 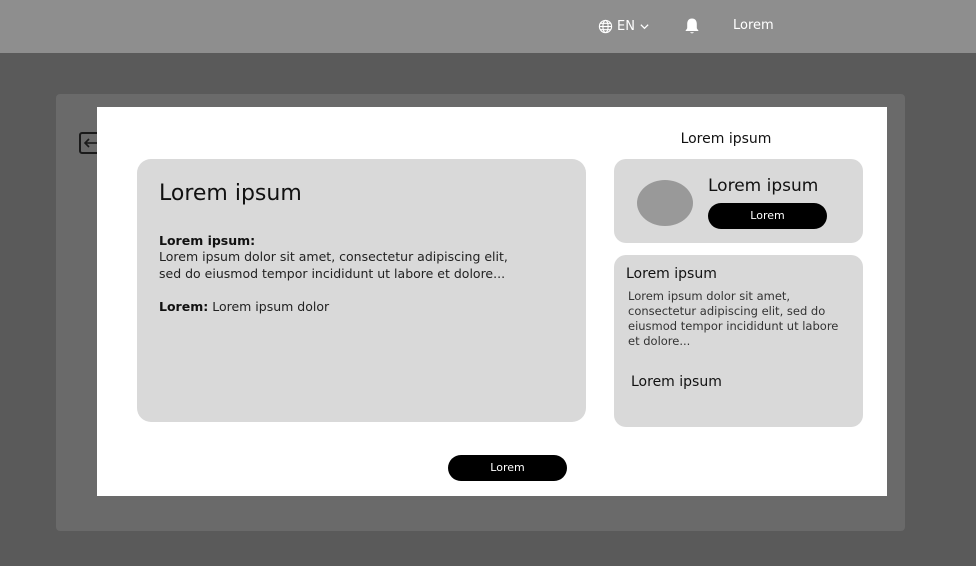 I want to click on avatar, so click(x=665, y=203).